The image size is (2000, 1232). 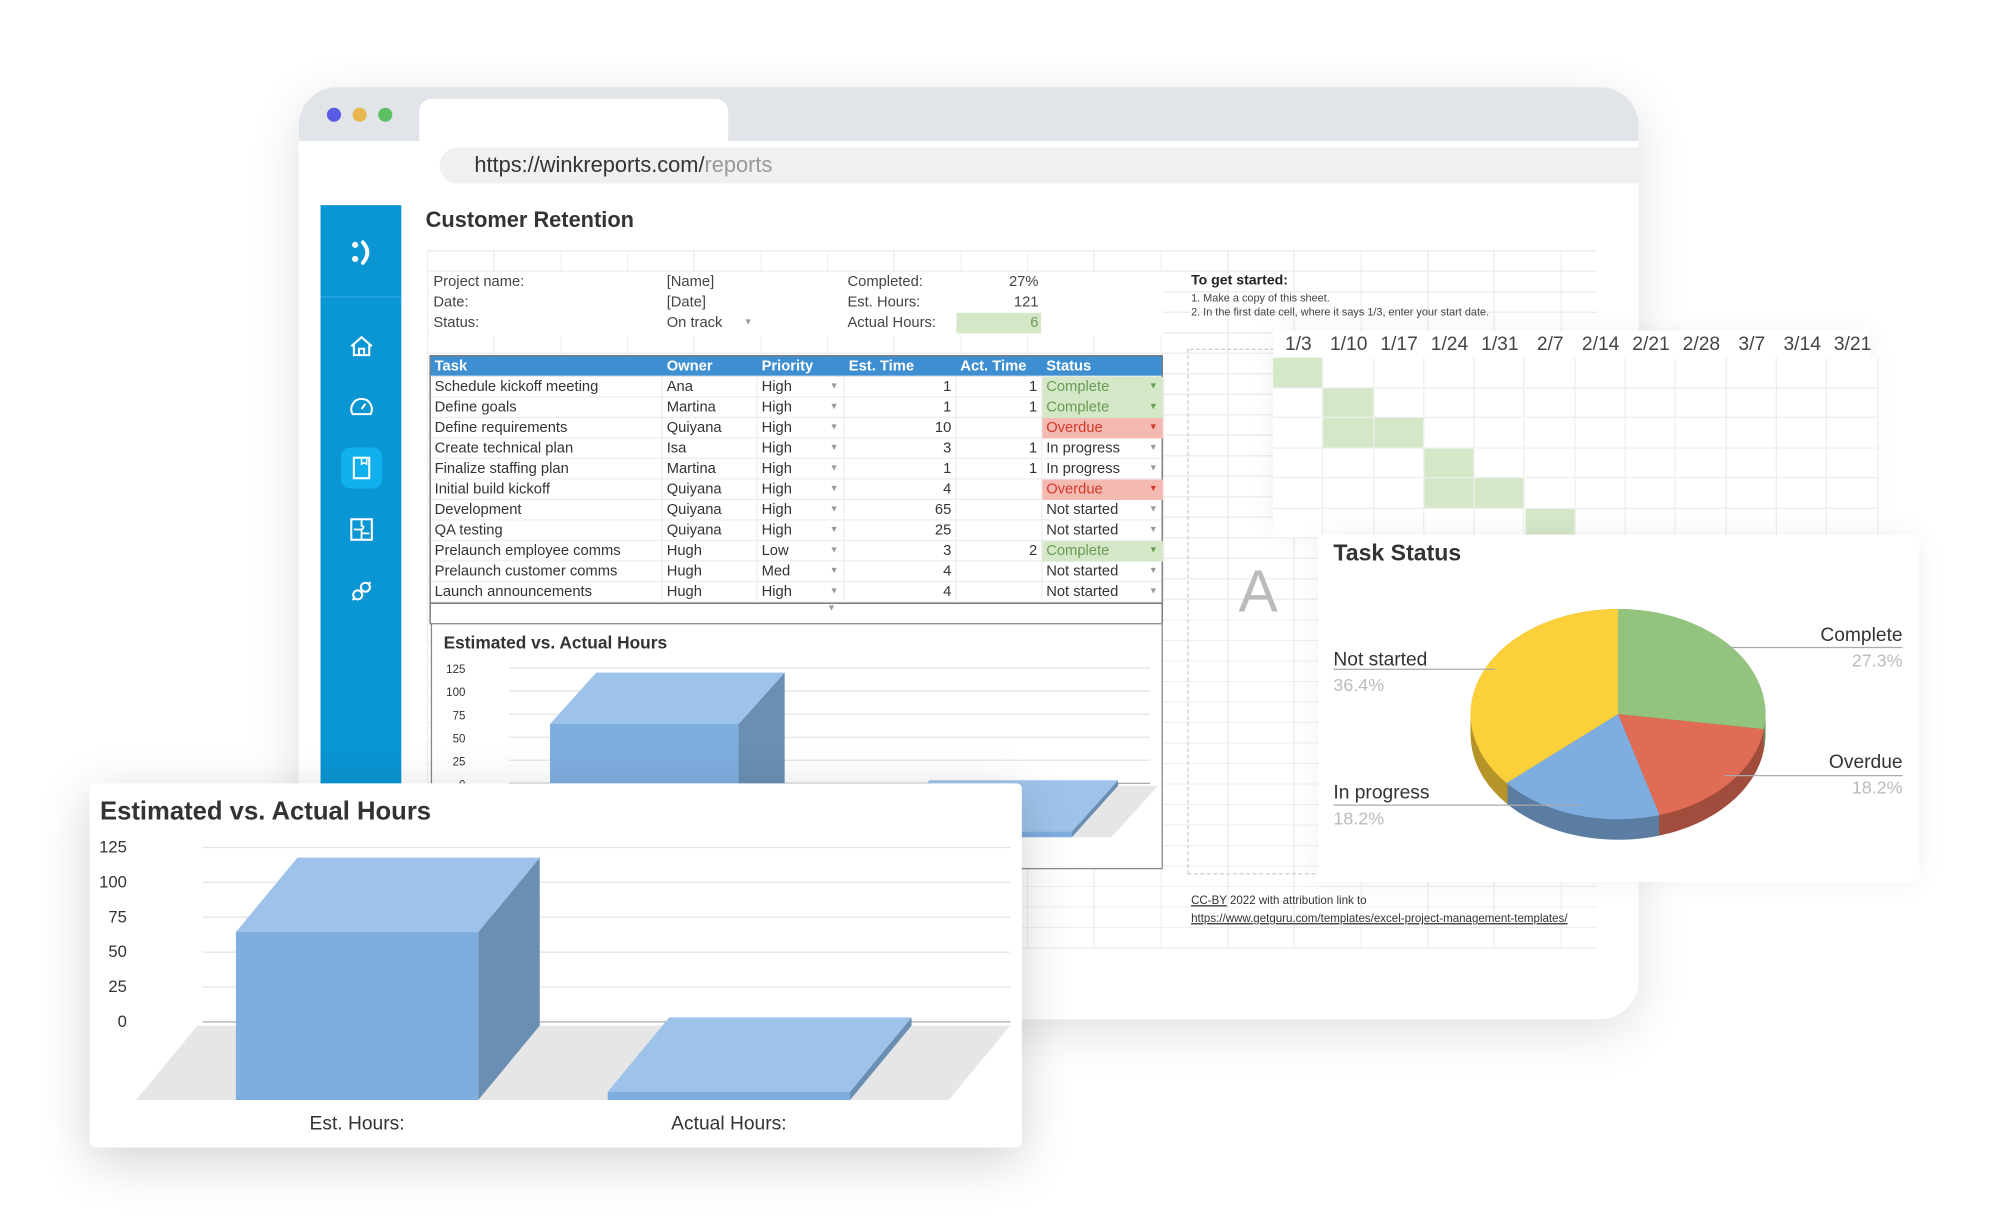 I want to click on license-link: CC-BY, so click(x=1209, y=900).